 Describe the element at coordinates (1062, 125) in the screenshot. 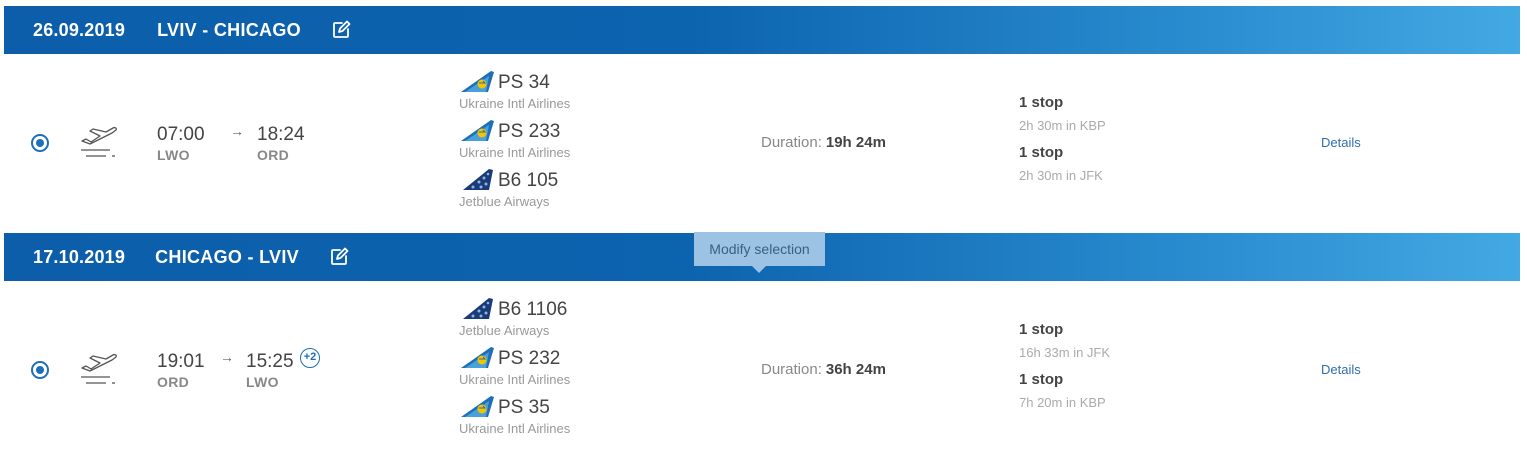

I see `layover-detail: 2h 30m in KBP` at that location.